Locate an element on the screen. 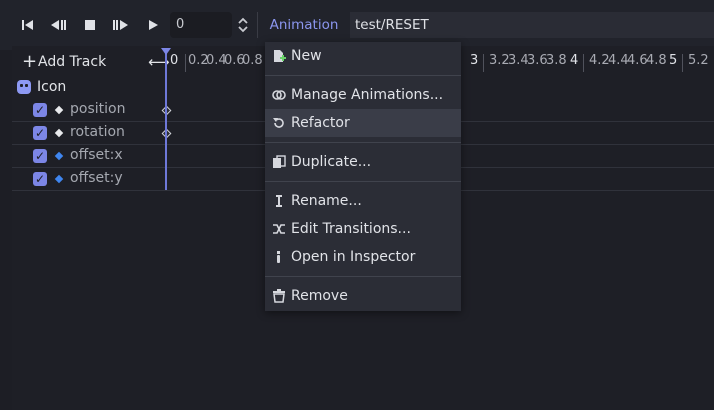 This screenshot has height=410, width=714. play-backwards-button is located at coordinates (58, 25).